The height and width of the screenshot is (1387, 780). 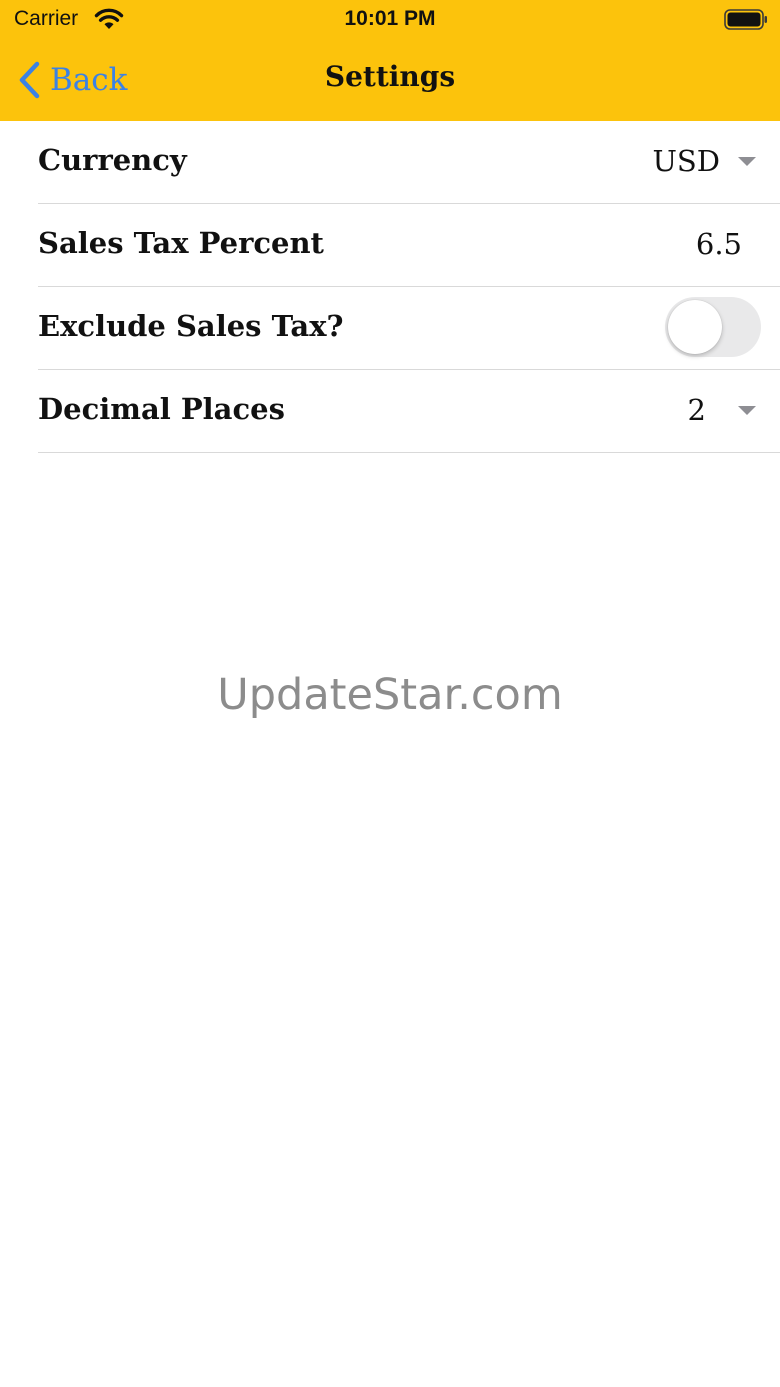 What do you see at coordinates (686, 161) in the screenshot?
I see `currency-value: USD` at bounding box center [686, 161].